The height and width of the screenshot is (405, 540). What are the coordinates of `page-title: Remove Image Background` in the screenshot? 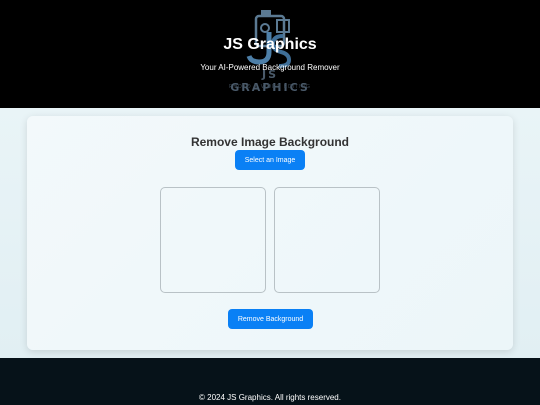 It's located at (270, 142).